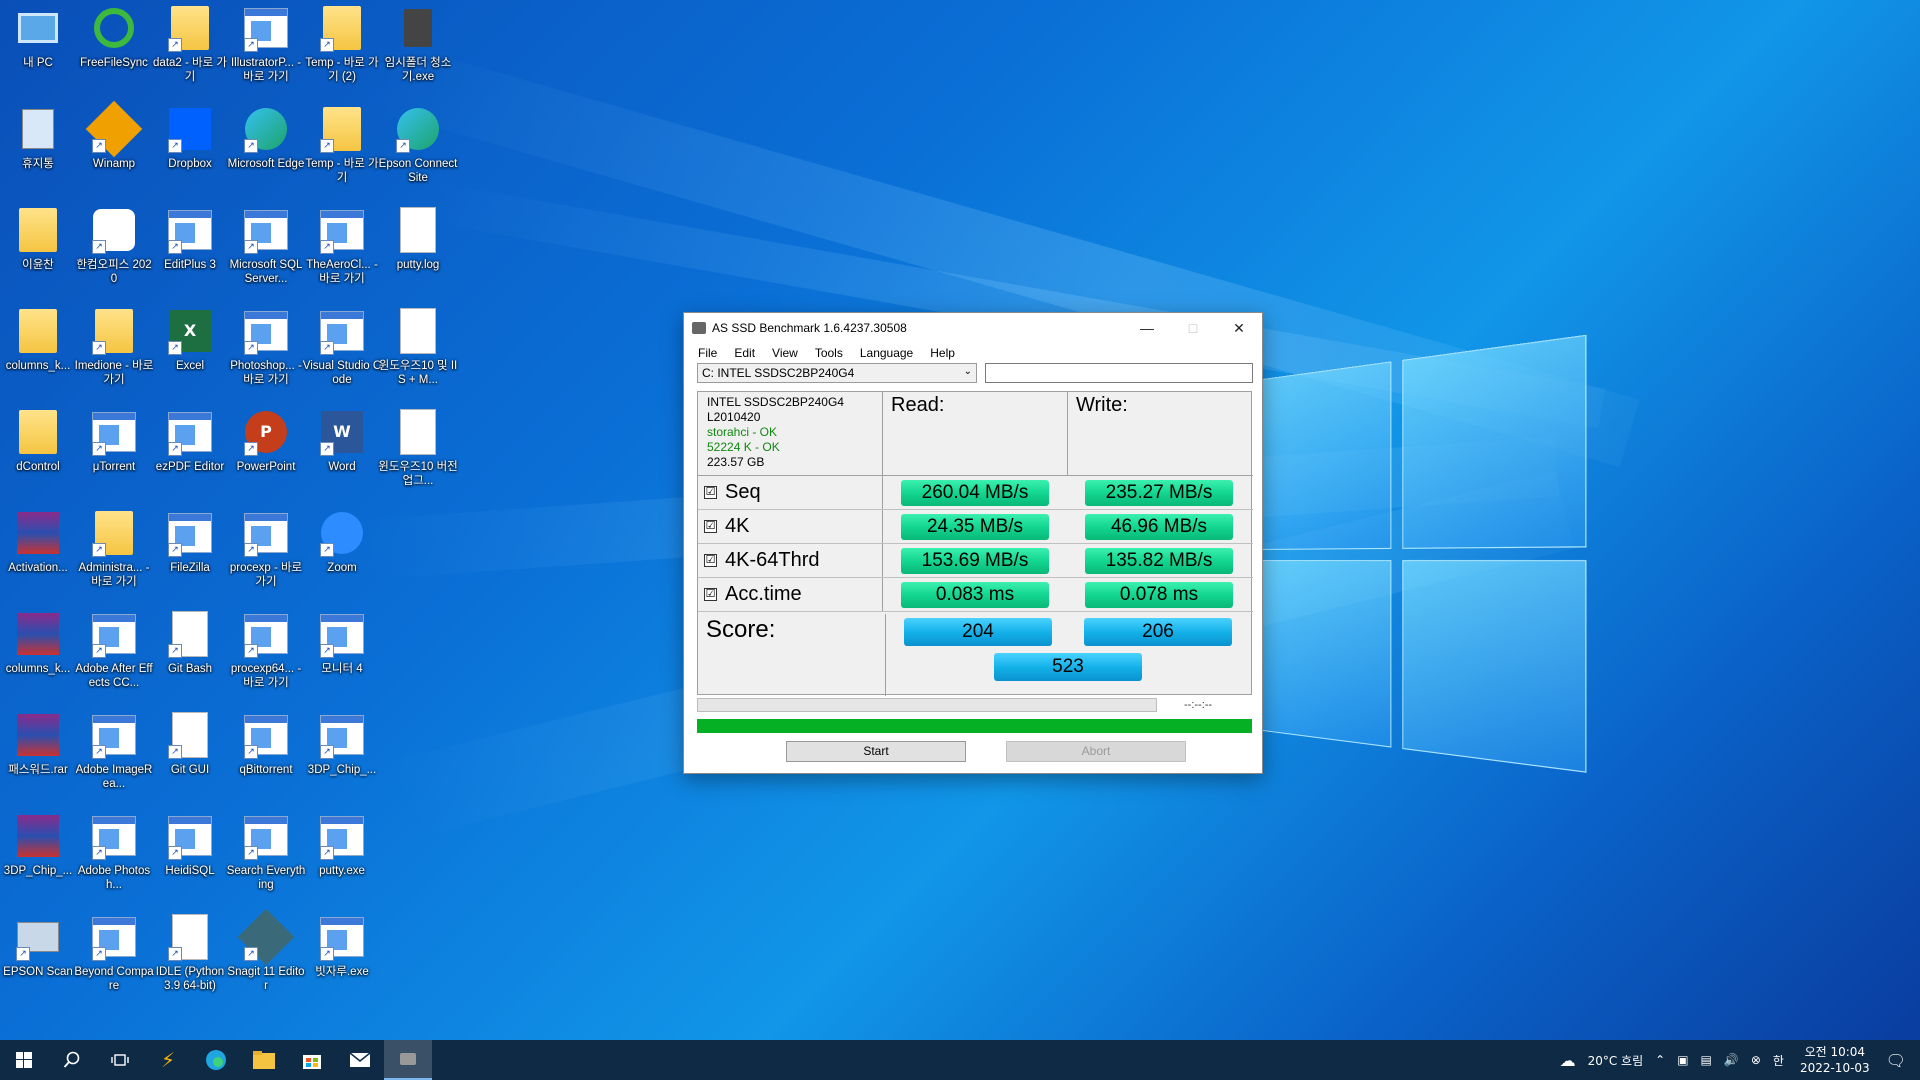  Describe the element at coordinates (190, 658) in the screenshot. I see `desktop-icon: ↗ Git Bash` at that location.